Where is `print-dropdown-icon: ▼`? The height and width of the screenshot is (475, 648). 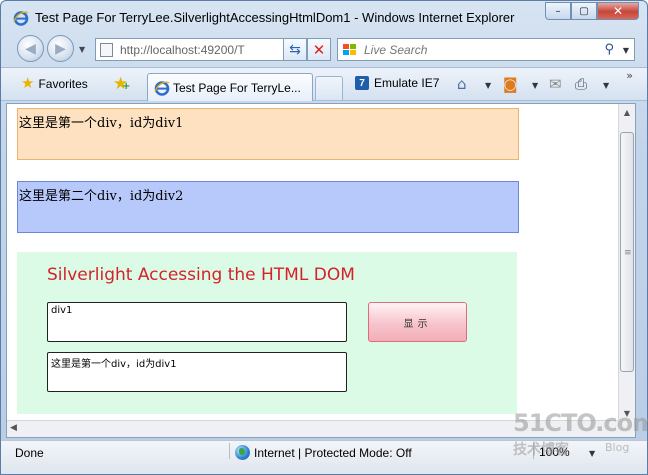 print-dropdown-icon: ▼ is located at coordinates (606, 85).